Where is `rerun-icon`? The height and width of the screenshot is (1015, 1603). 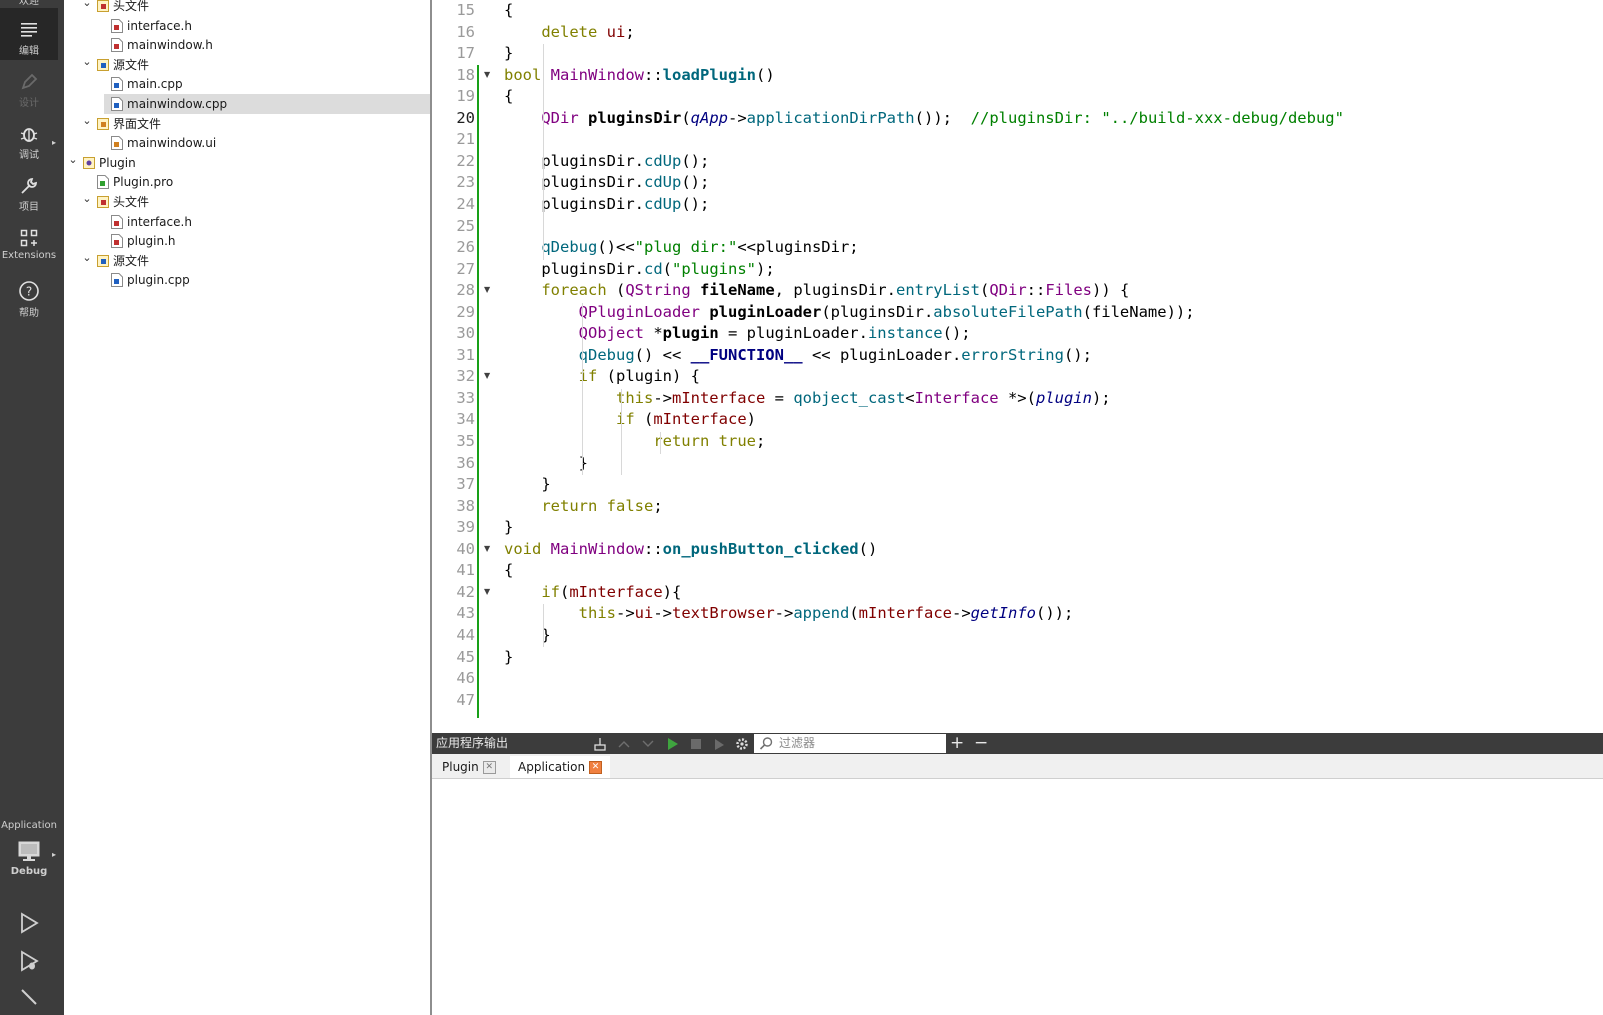
rerun-icon is located at coordinates (672, 744).